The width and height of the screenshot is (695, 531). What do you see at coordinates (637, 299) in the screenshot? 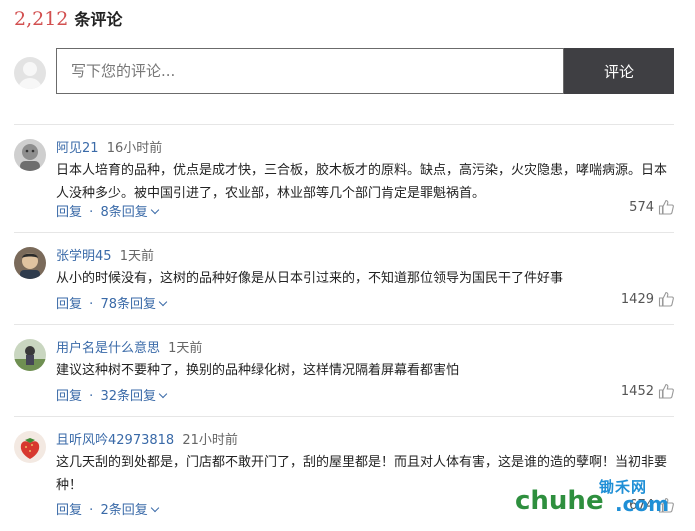
I see `like-count: 1429` at bounding box center [637, 299].